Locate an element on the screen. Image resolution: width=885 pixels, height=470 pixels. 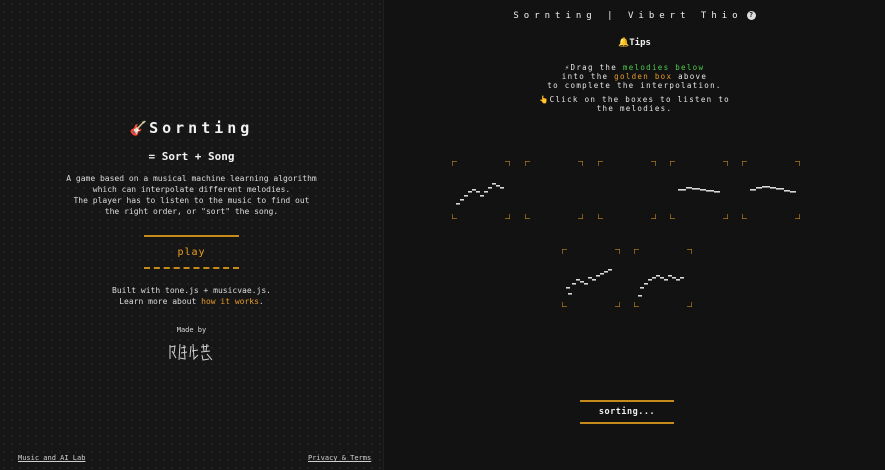
logo: 🎸 Sornting is located at coordinates (191, 127).